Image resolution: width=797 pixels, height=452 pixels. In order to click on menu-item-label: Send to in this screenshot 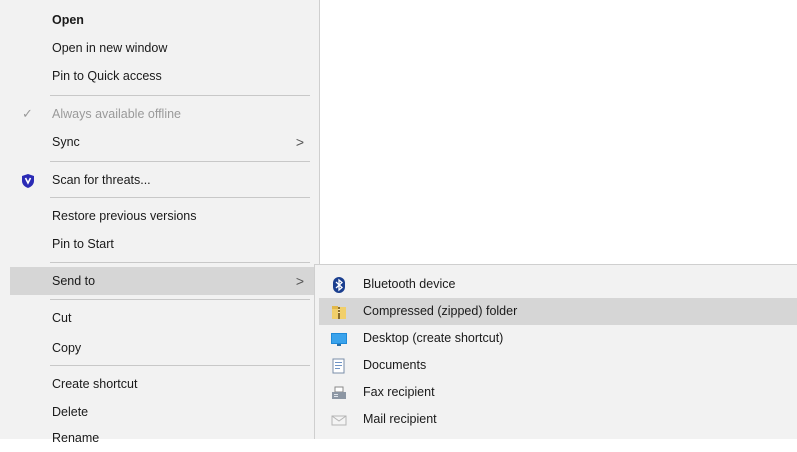, I will do `click(74, 281)`.